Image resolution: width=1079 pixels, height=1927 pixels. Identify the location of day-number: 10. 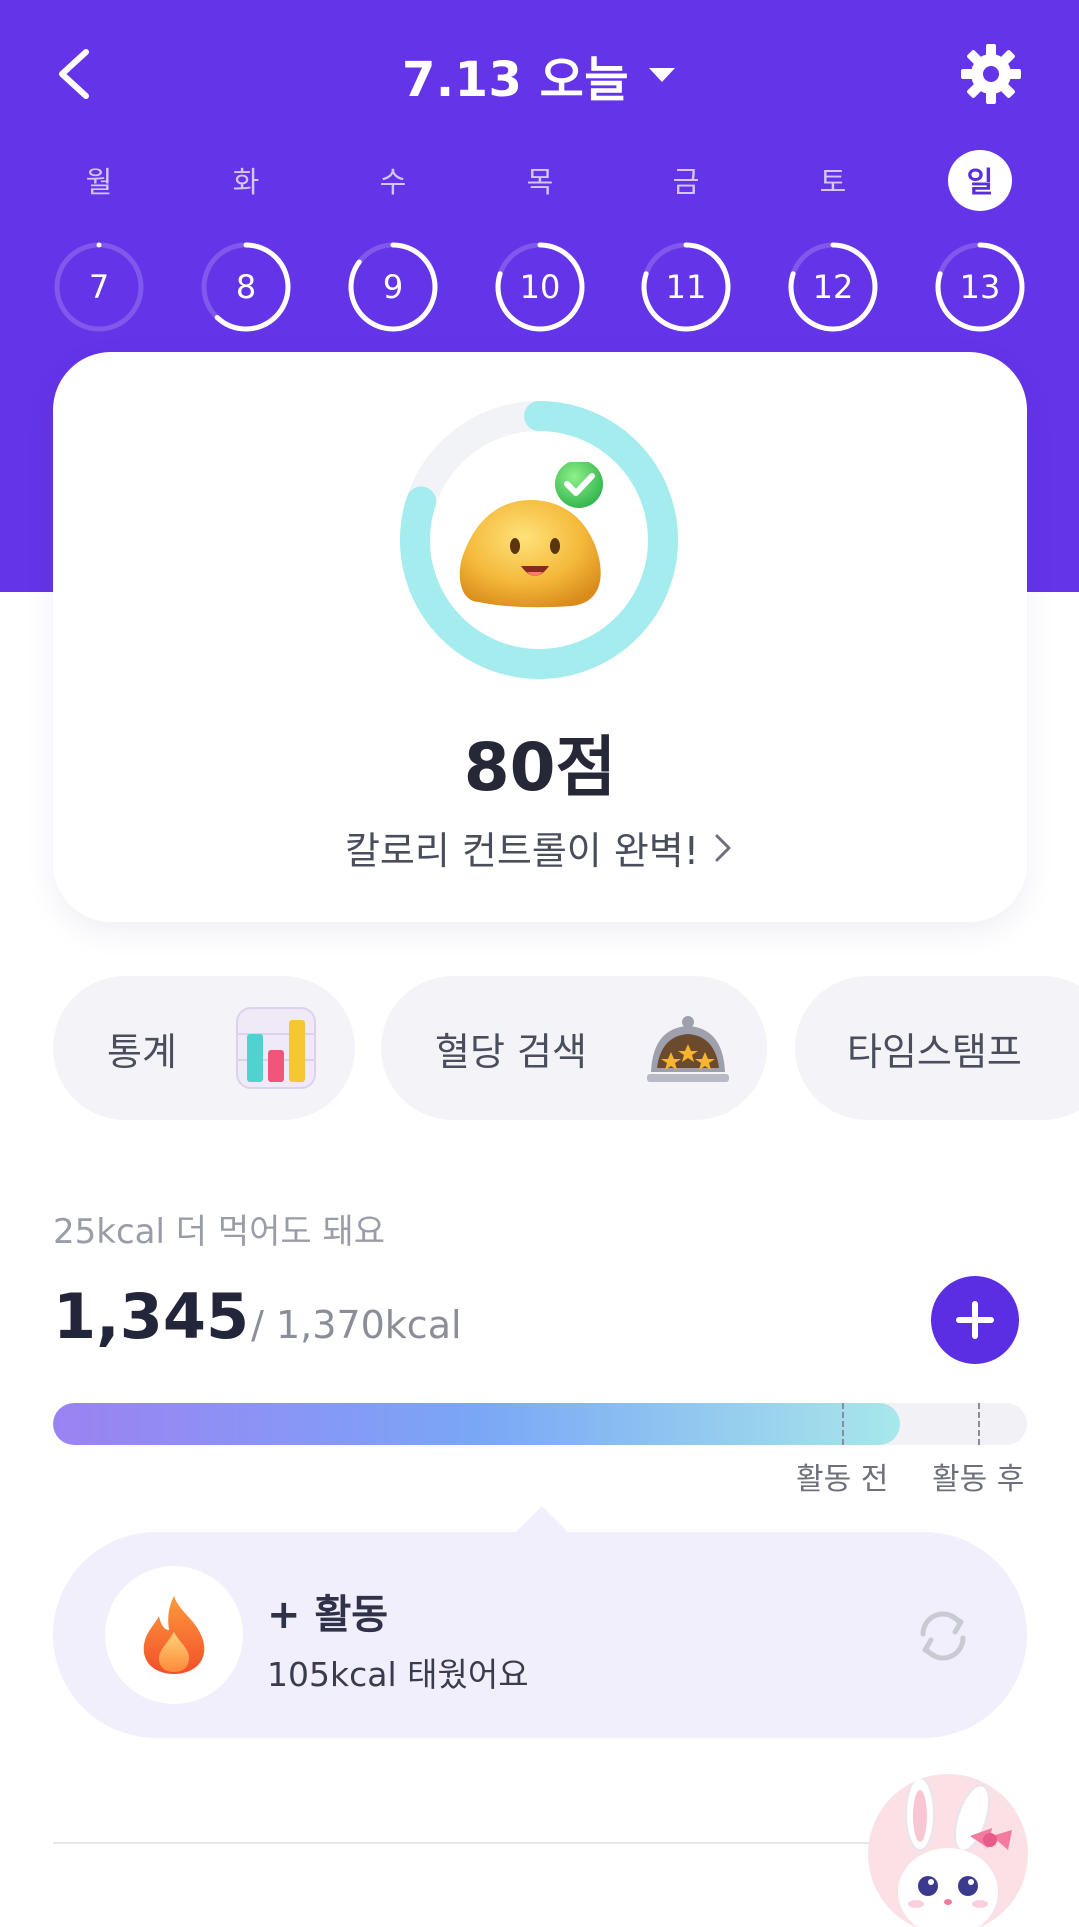
(540, 286).